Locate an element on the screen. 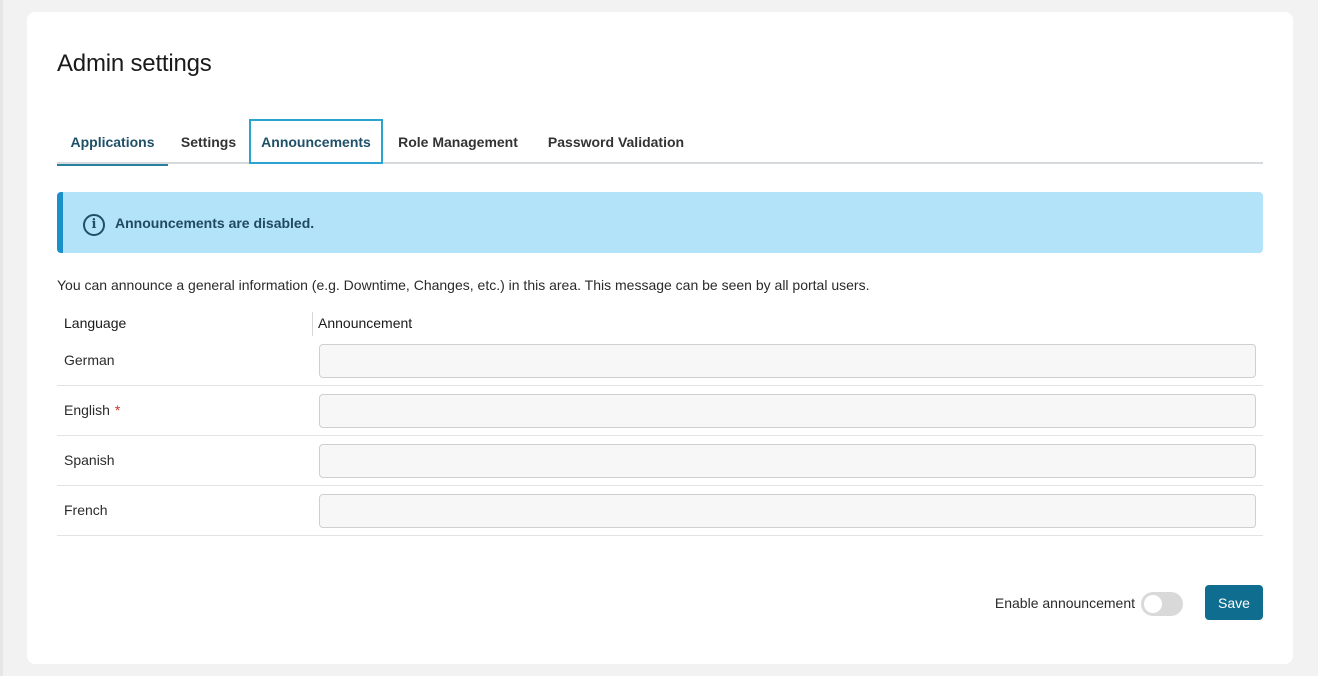  language-label: English * is located at coordinates (92, 410).